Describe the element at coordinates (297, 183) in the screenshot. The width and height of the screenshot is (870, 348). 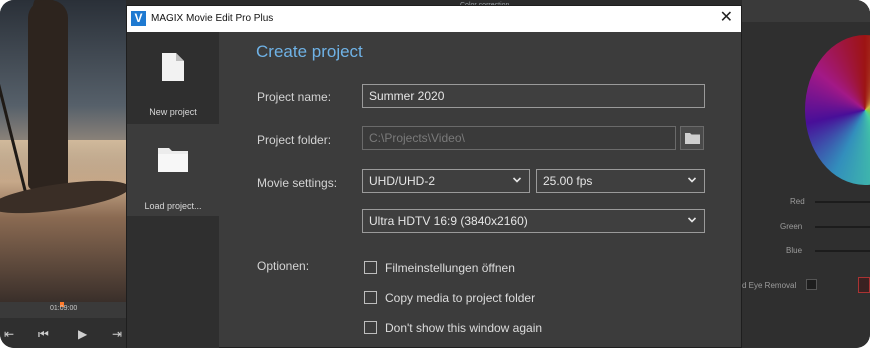
I see `movie-settings-label: Movie settings:` at that location.